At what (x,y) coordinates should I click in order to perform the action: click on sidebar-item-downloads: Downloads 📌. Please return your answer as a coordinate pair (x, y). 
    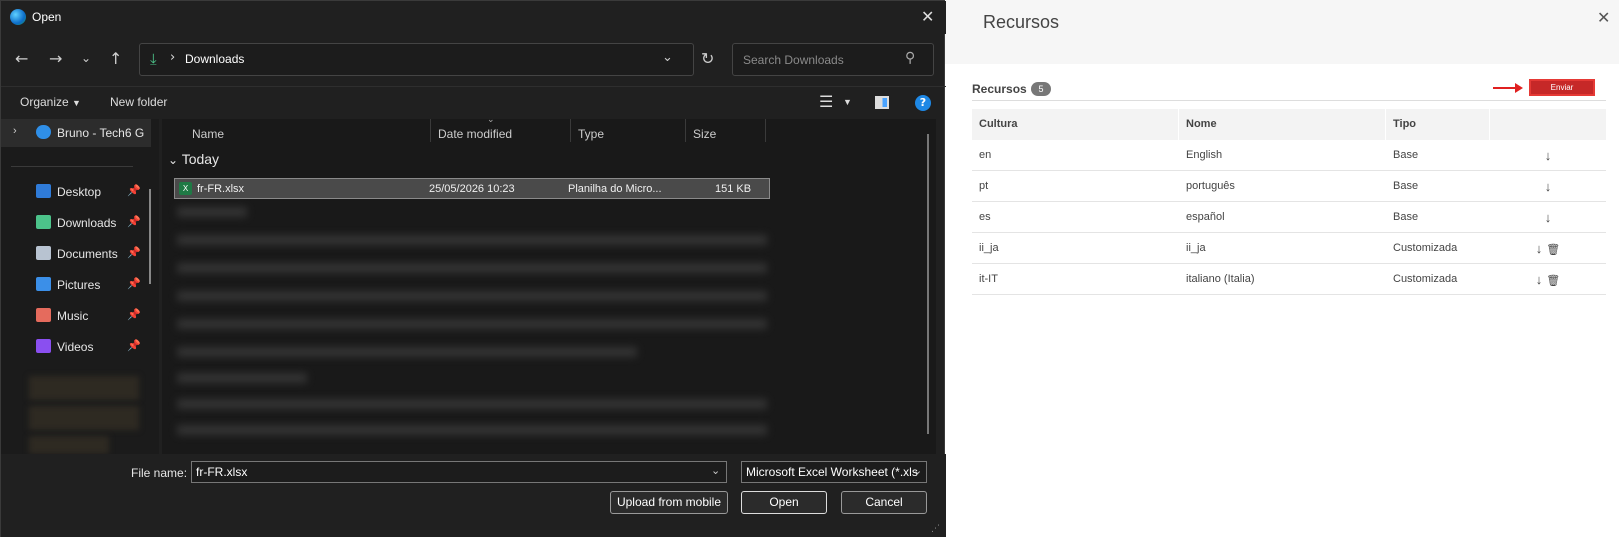
    Looking at the image, I should click on (76, 223).